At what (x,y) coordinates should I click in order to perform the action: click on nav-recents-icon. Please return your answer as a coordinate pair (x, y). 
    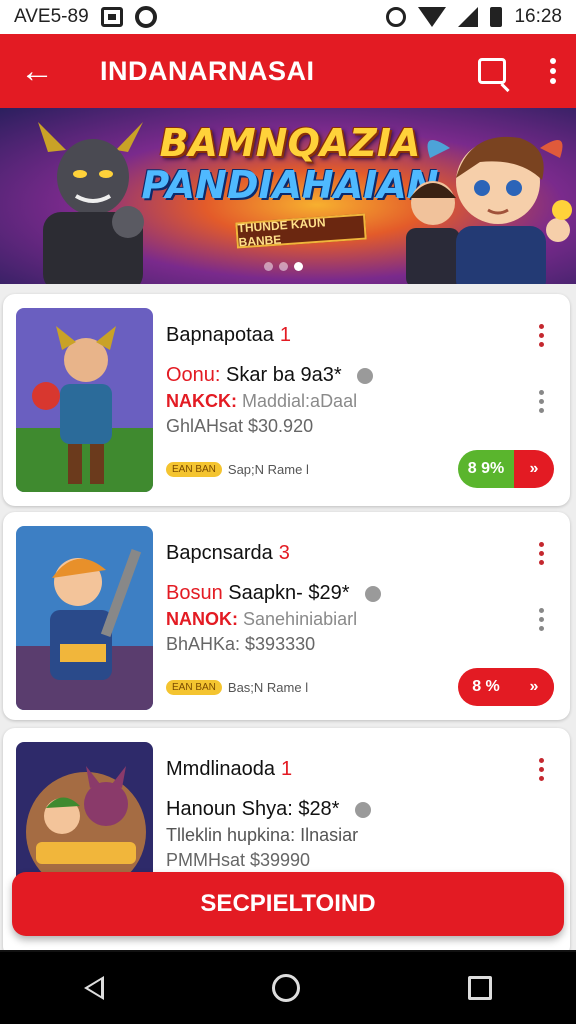
    Looking at the image, I should click on (480, 988).